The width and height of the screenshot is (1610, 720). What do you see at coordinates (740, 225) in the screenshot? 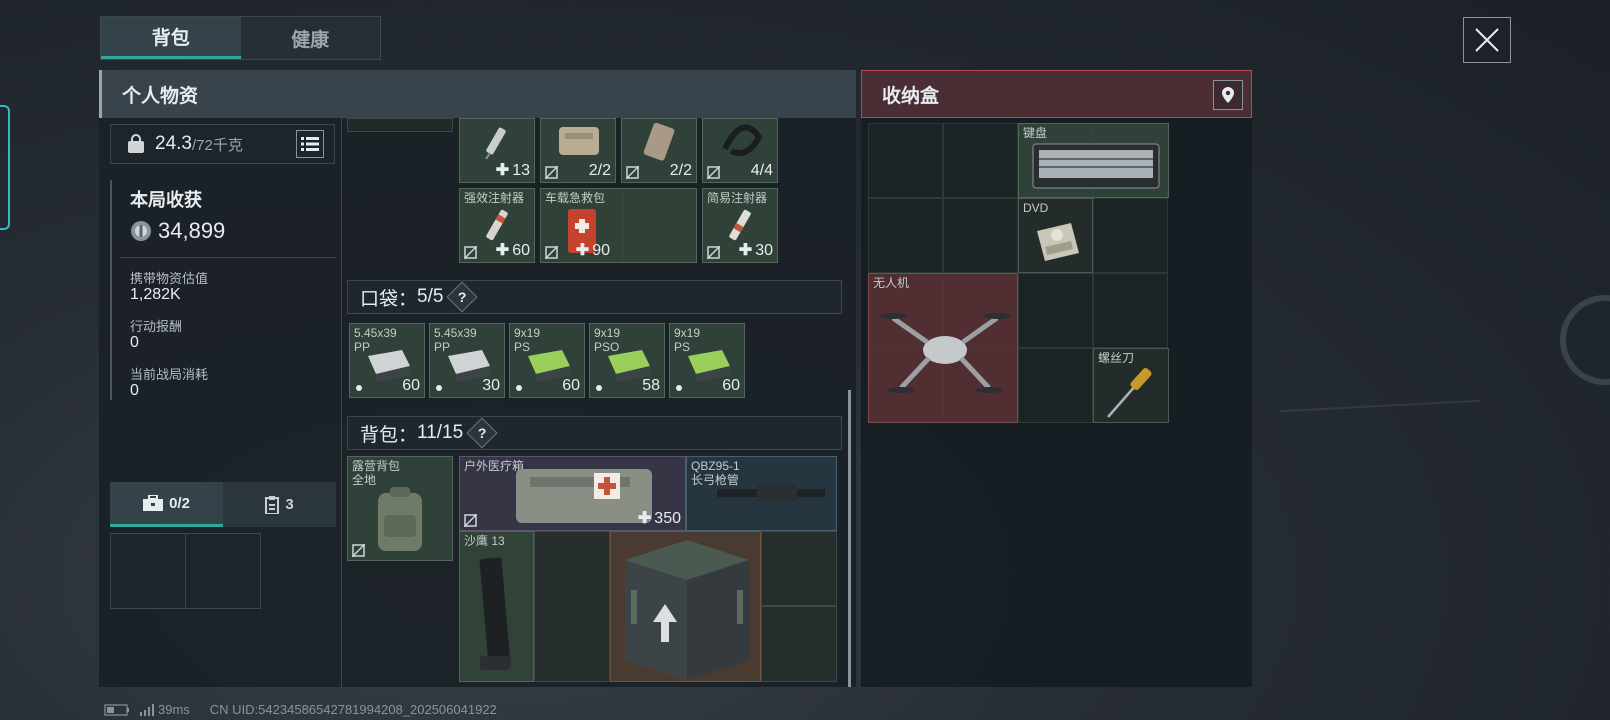
I see `medical-item: 简易注射器 ✚ 30` at bounding box center [740, 225].